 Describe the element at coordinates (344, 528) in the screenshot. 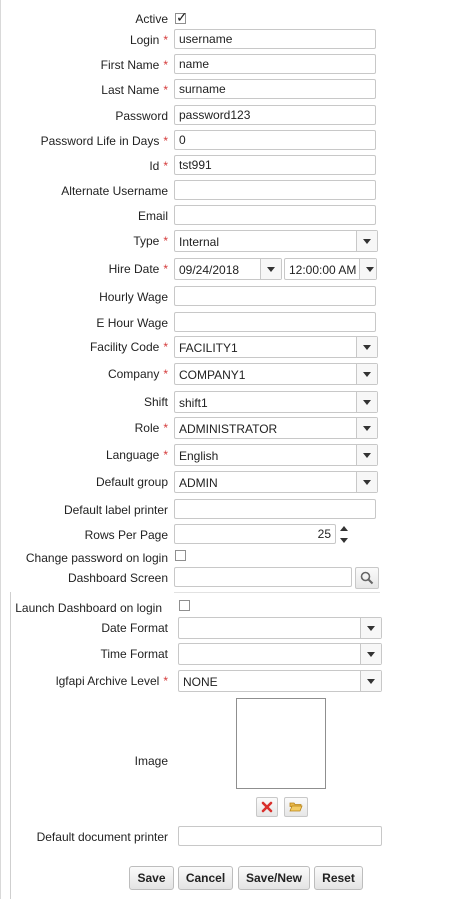

I see `stepper-up-icon` at that location.